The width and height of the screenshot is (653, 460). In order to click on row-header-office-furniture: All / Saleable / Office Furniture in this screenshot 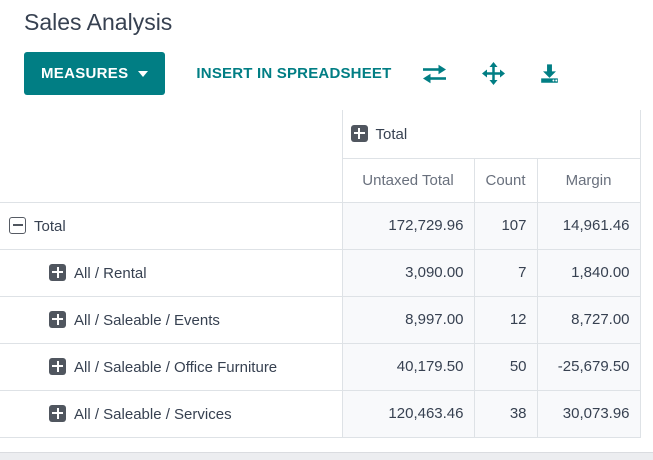, I will do `click(171, 367)`.